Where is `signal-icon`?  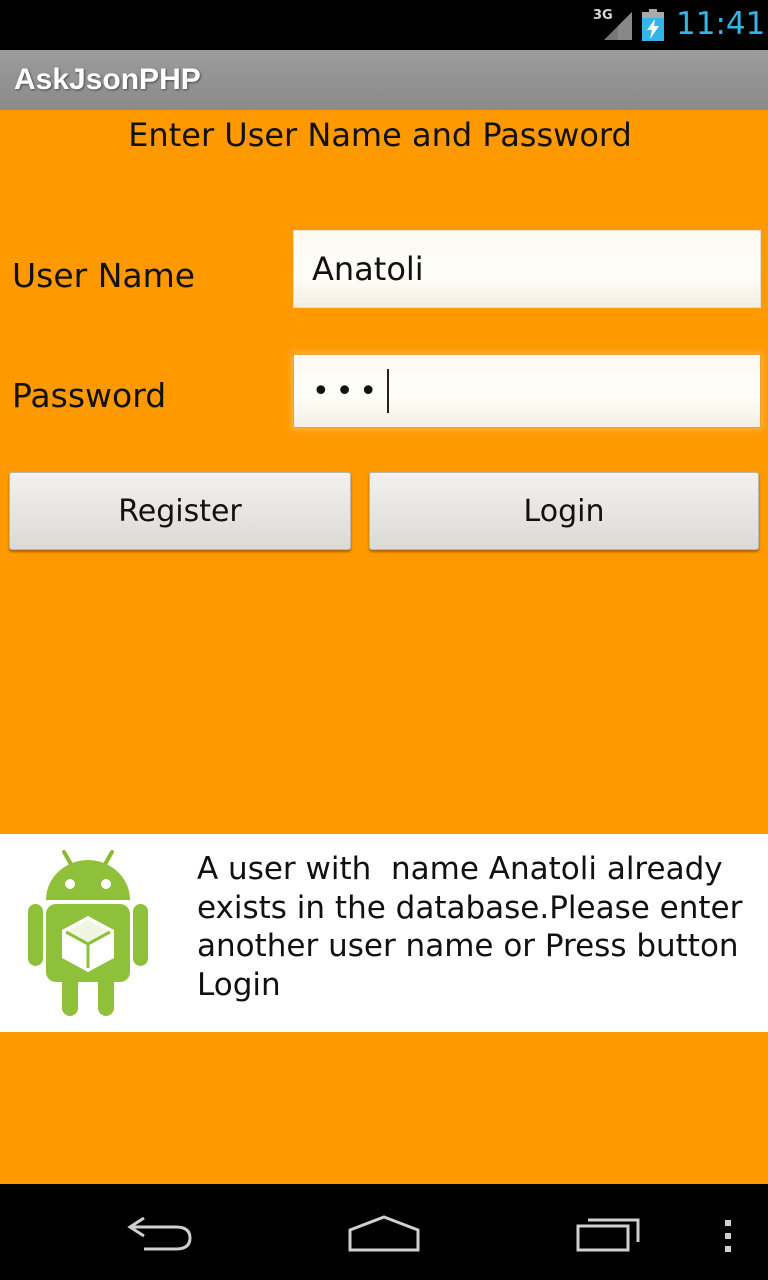 signal-icon is located at coordinates (618, 26).